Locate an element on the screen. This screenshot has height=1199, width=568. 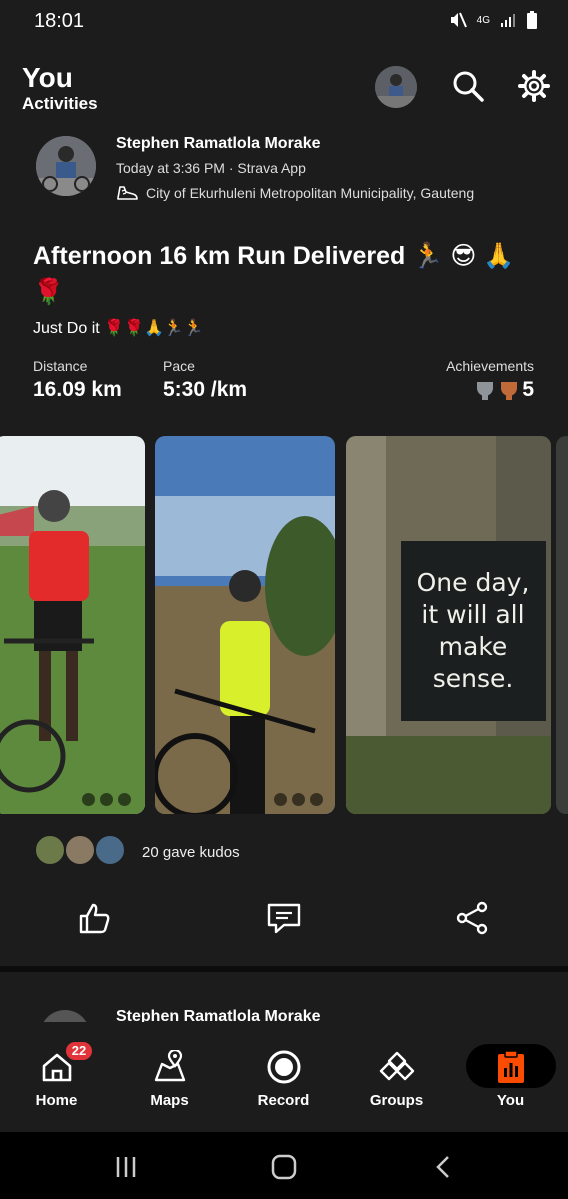
nav-item-record: Record is located at coordinates (283, 1077).